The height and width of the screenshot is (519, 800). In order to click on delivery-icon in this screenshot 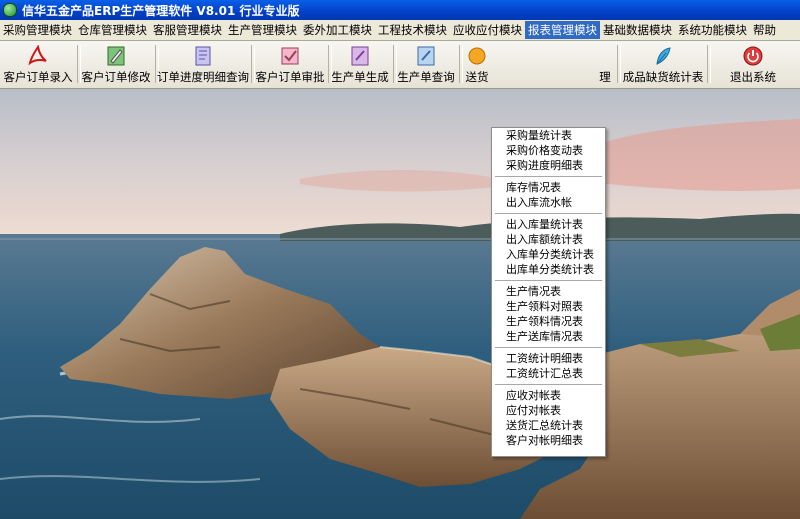, I will do `click(477, 56)`.